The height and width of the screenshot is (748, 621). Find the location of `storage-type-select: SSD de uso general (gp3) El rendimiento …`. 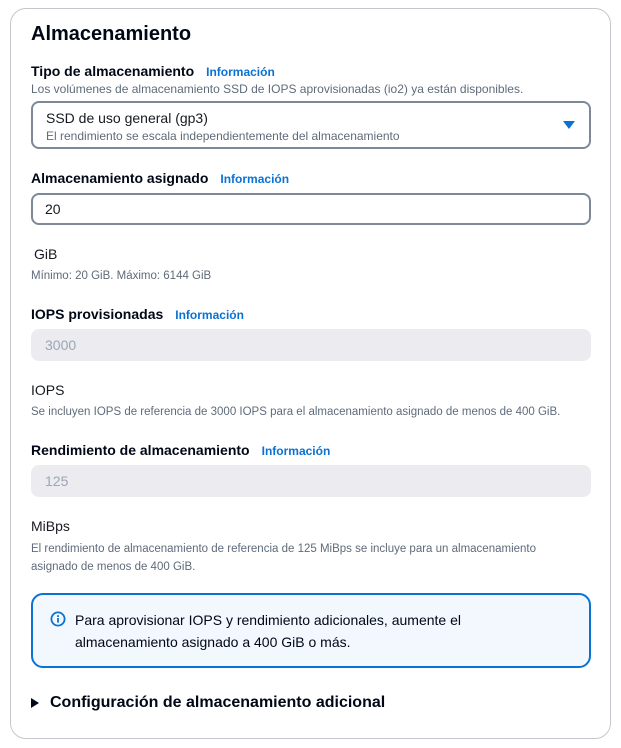

storage-type-select: SSD de uso general (gp3) El rendimiento … is located at coordinates (311, 125).